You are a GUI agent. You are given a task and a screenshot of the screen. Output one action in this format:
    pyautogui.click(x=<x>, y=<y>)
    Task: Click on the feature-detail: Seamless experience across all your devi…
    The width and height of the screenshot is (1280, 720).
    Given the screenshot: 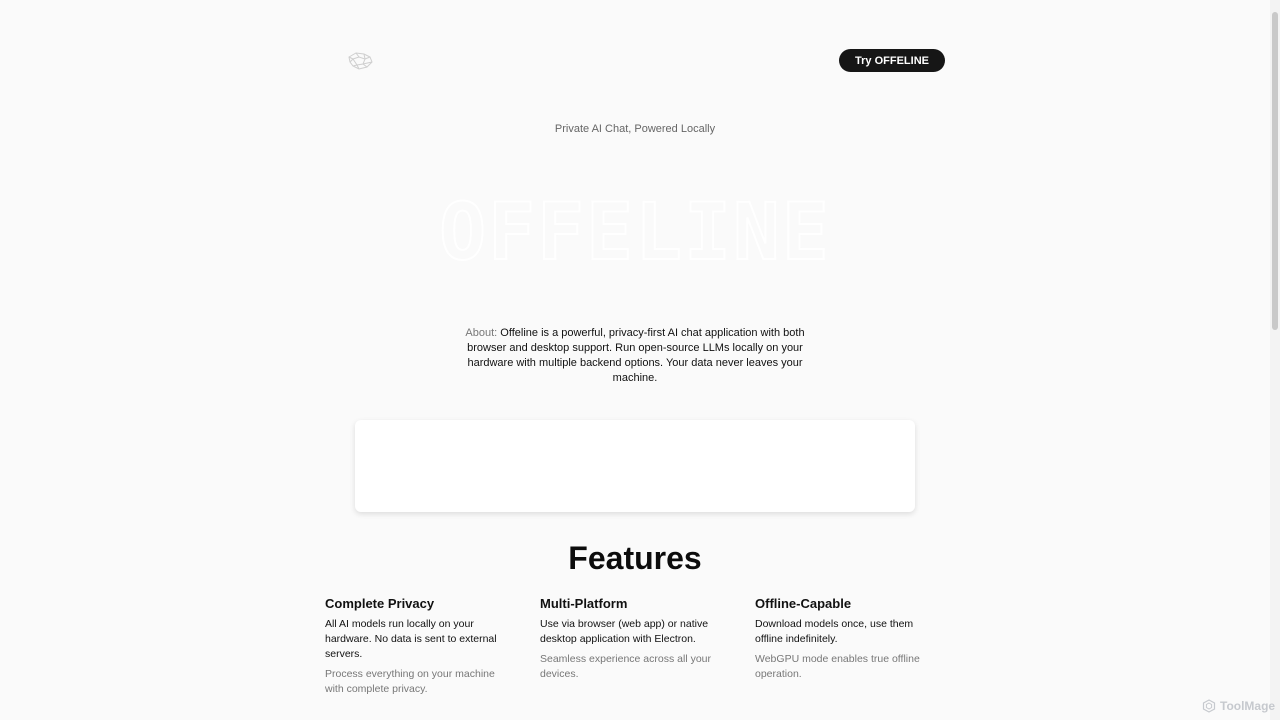 What is the action you would take?
    pyautogui.click(x=625, y=666)
    